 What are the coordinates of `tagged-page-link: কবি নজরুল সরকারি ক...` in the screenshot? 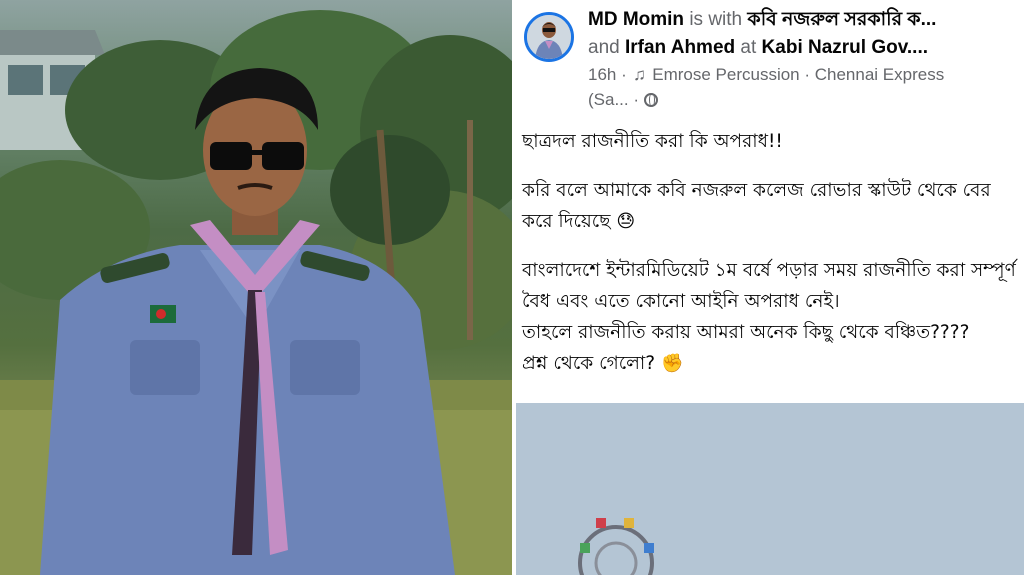 It's located at (841, 19).